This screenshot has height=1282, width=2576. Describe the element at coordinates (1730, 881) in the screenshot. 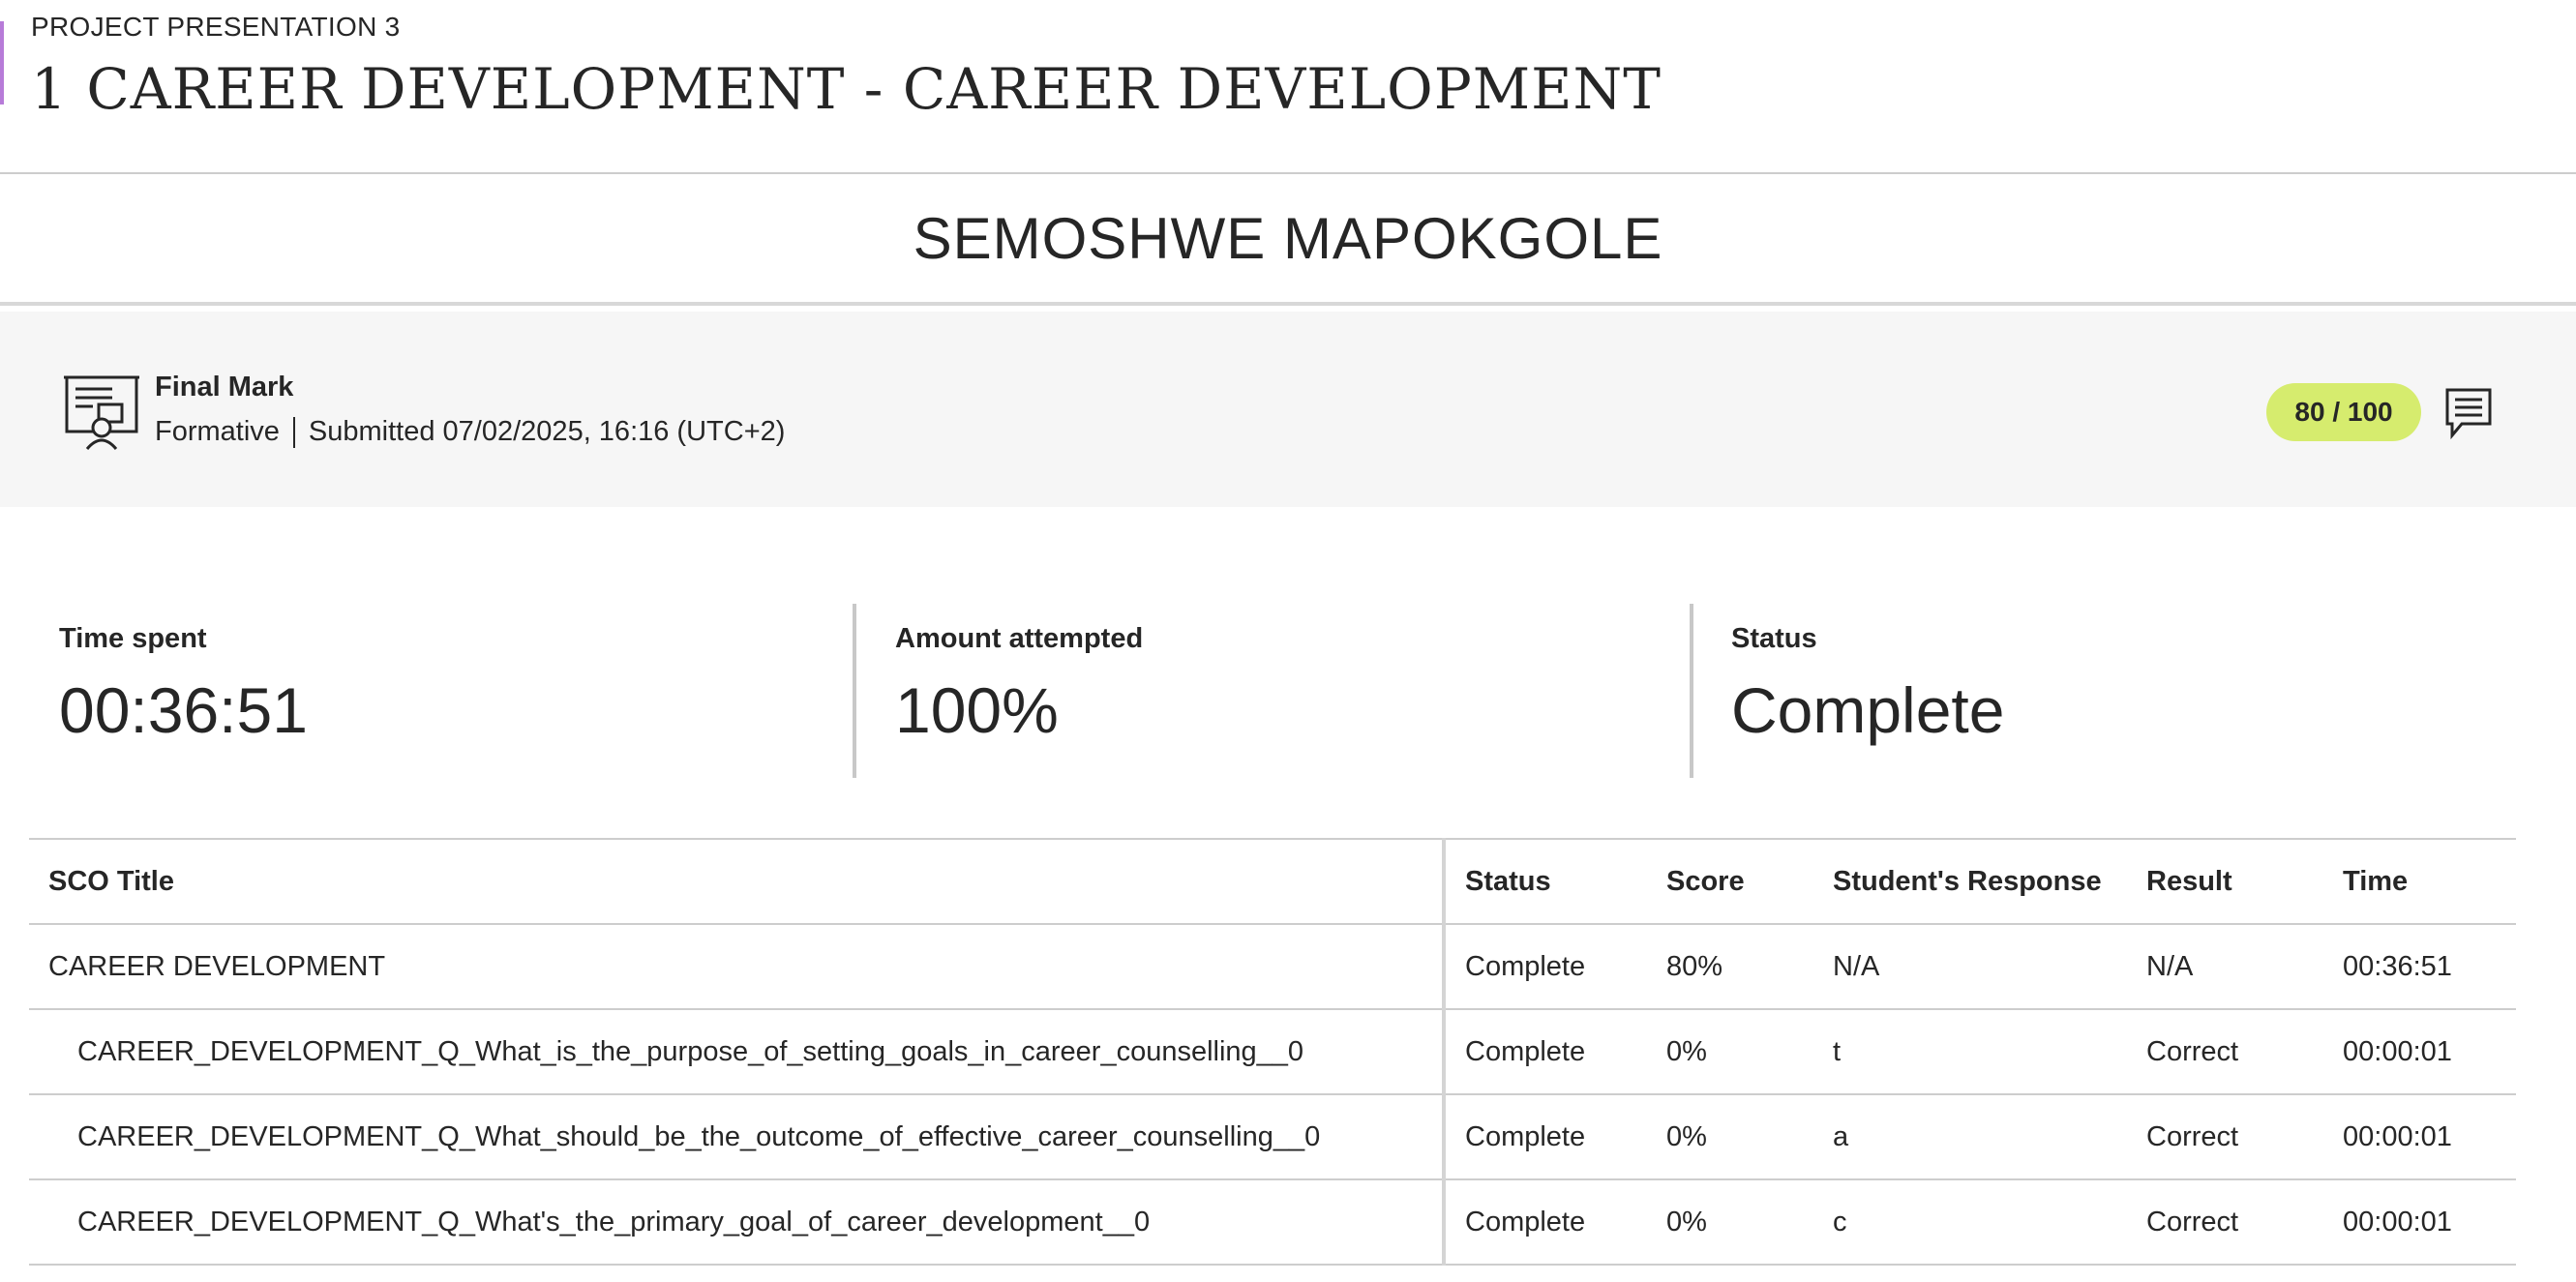

I see `column-header-score: Score` at that location.